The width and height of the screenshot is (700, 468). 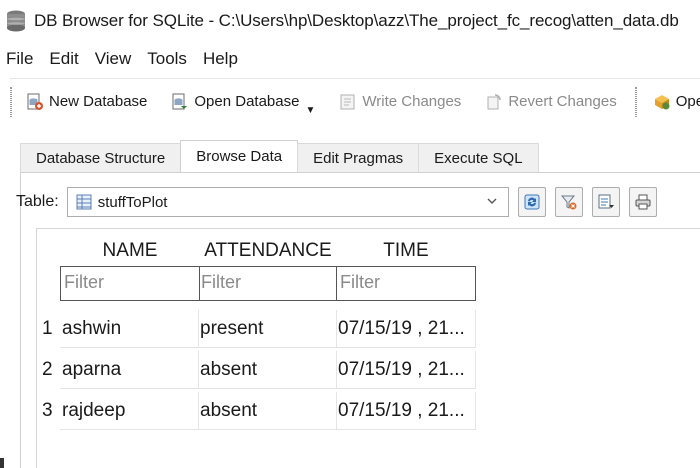 What do you see at coordinates (63, 59) in the screenshot?
I see `menu-edit: Edit` at bounding box center [63, 59].